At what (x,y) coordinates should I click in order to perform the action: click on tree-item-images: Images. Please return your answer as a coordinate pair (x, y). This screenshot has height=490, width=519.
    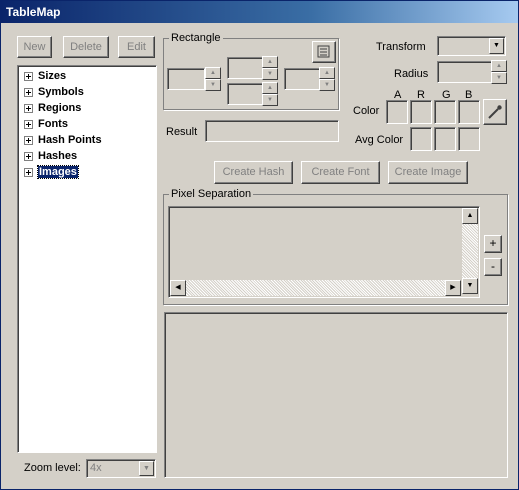
    Looking at the image, I should click on (51, 172).